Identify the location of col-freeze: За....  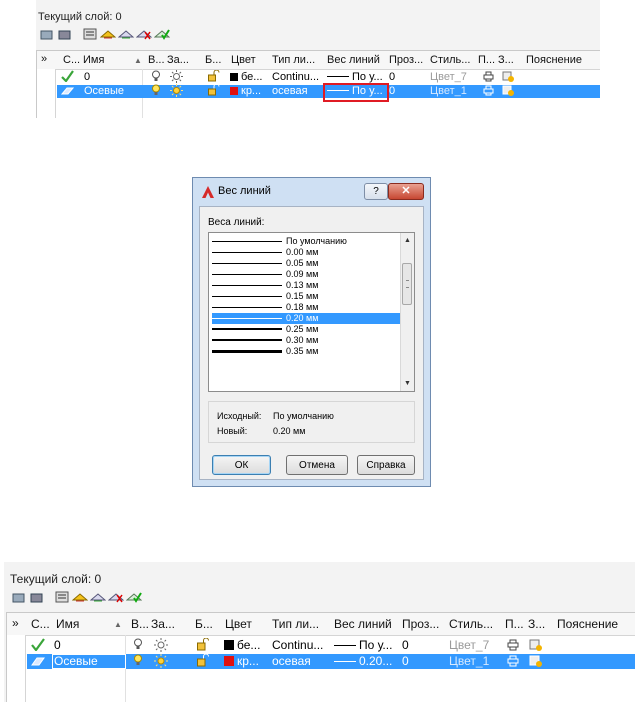
(178, 60).